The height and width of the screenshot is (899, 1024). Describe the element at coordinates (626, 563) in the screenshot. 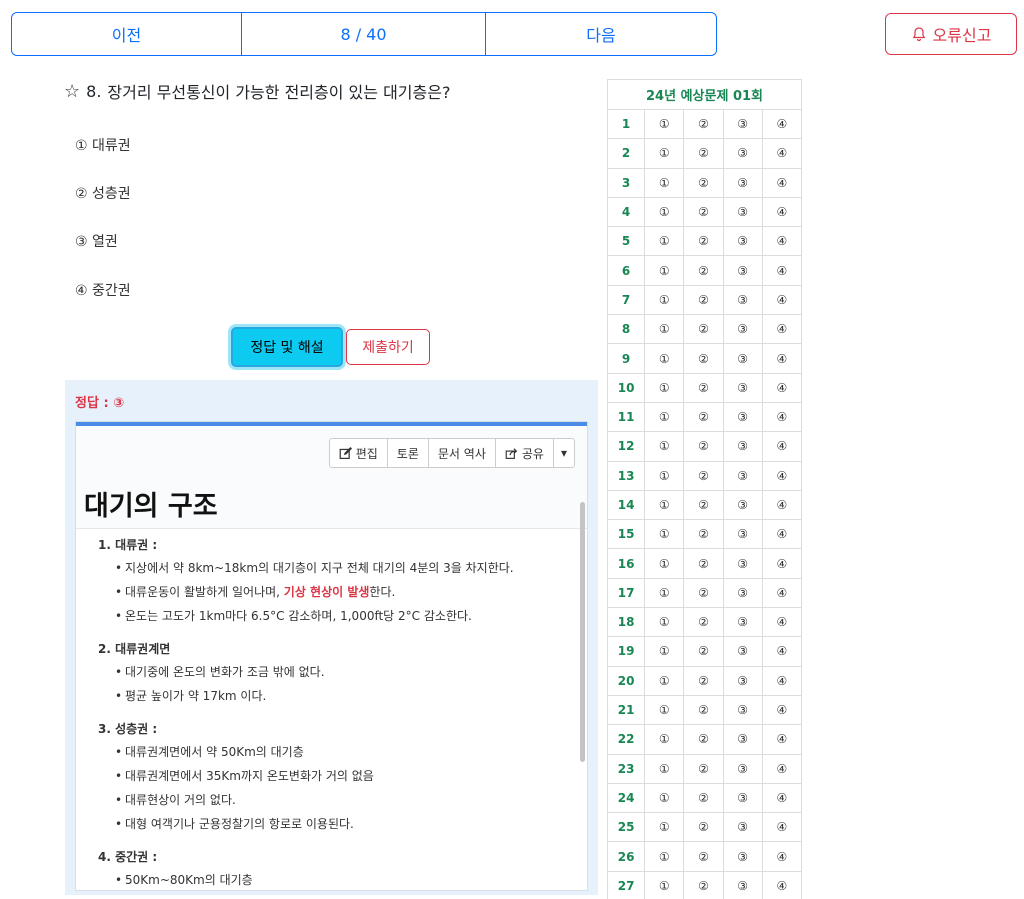

I see `answer-row-number: 16` at that location.